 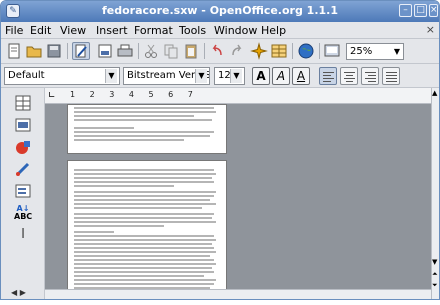 I want to click on font-size-select: 12 ▼, so click(x=229, y=76).